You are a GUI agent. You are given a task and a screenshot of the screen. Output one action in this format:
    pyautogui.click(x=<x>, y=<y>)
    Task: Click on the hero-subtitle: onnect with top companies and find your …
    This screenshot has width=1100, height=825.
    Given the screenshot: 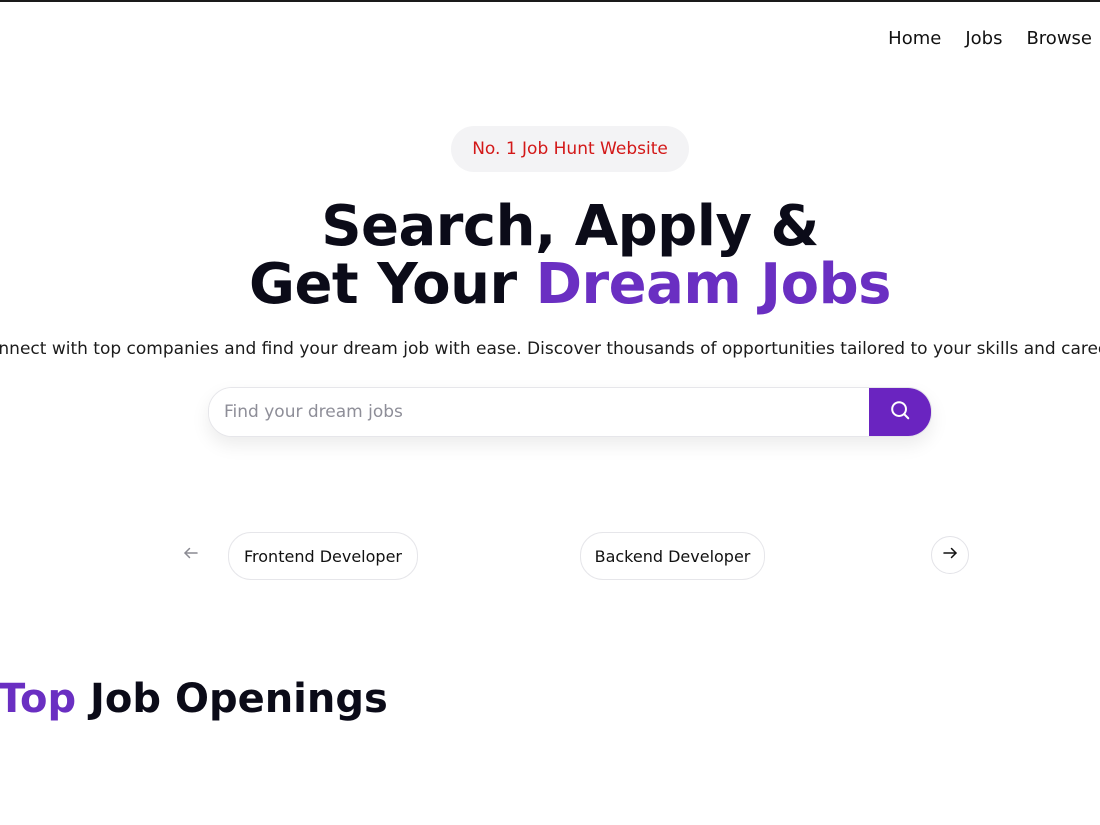 What is the action you would take?
    pyautogui.click(x=550, y=349)
    